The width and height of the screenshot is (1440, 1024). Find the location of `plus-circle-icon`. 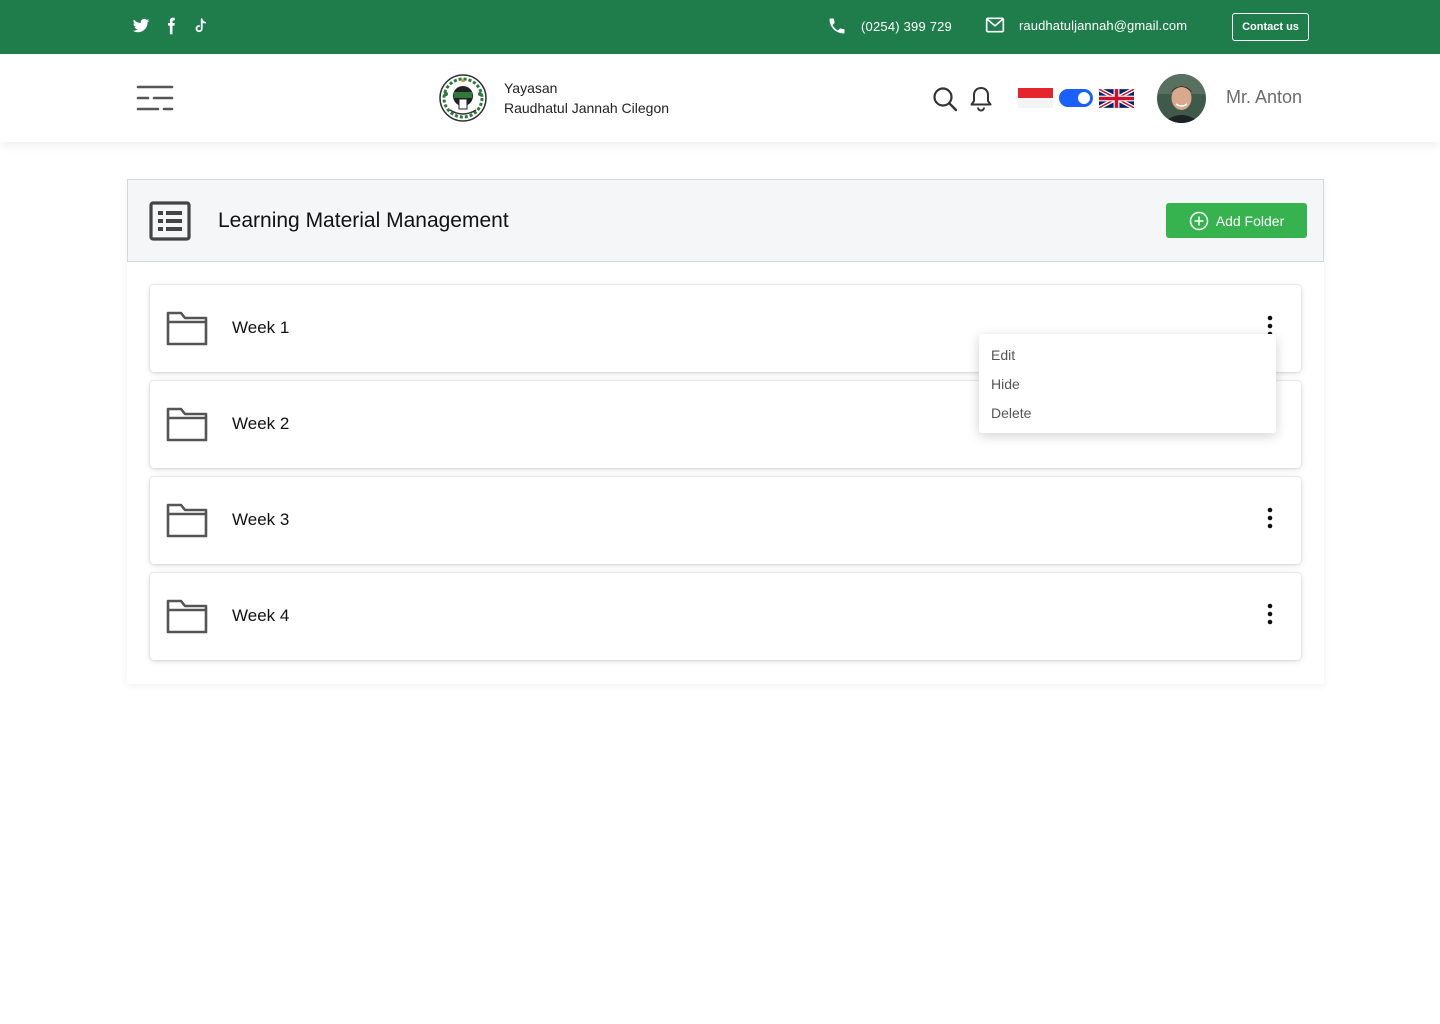

plus-circle-icon is located at coordinates (1198, 220).